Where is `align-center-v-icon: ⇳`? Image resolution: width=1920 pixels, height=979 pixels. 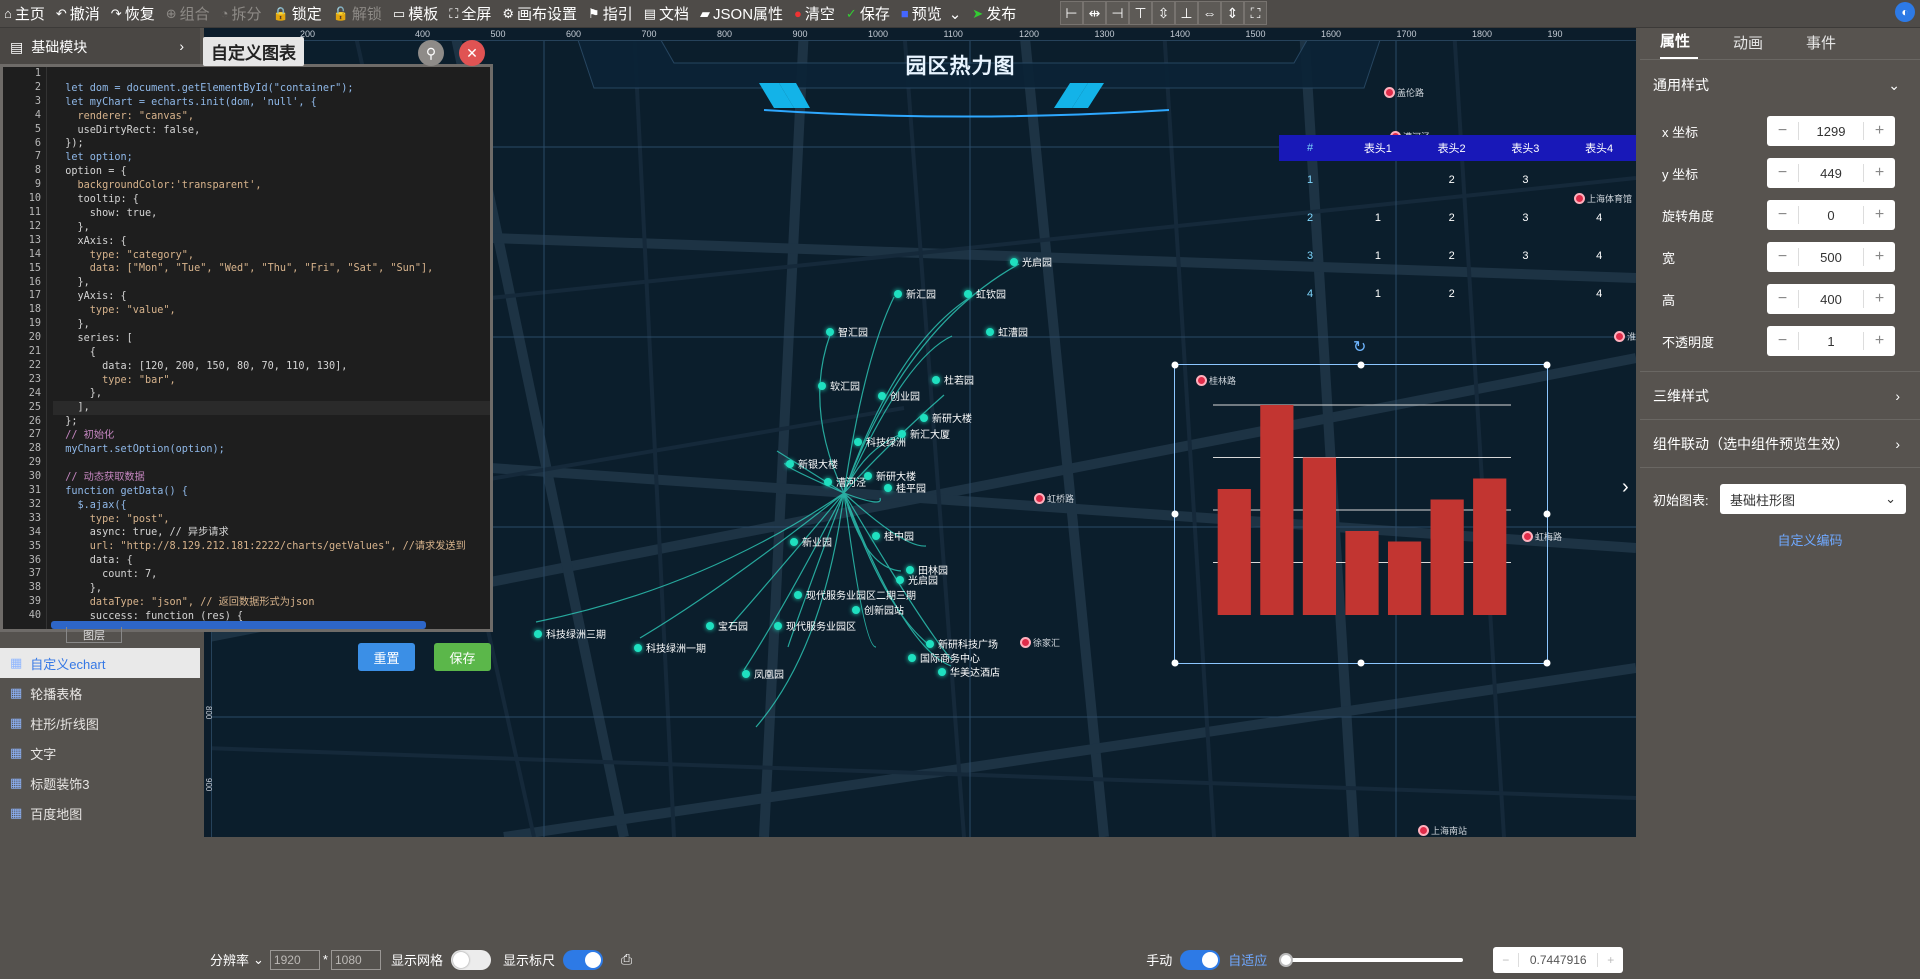 align-center-v-icon: ⇳ is located at coordinates (1163, 13).